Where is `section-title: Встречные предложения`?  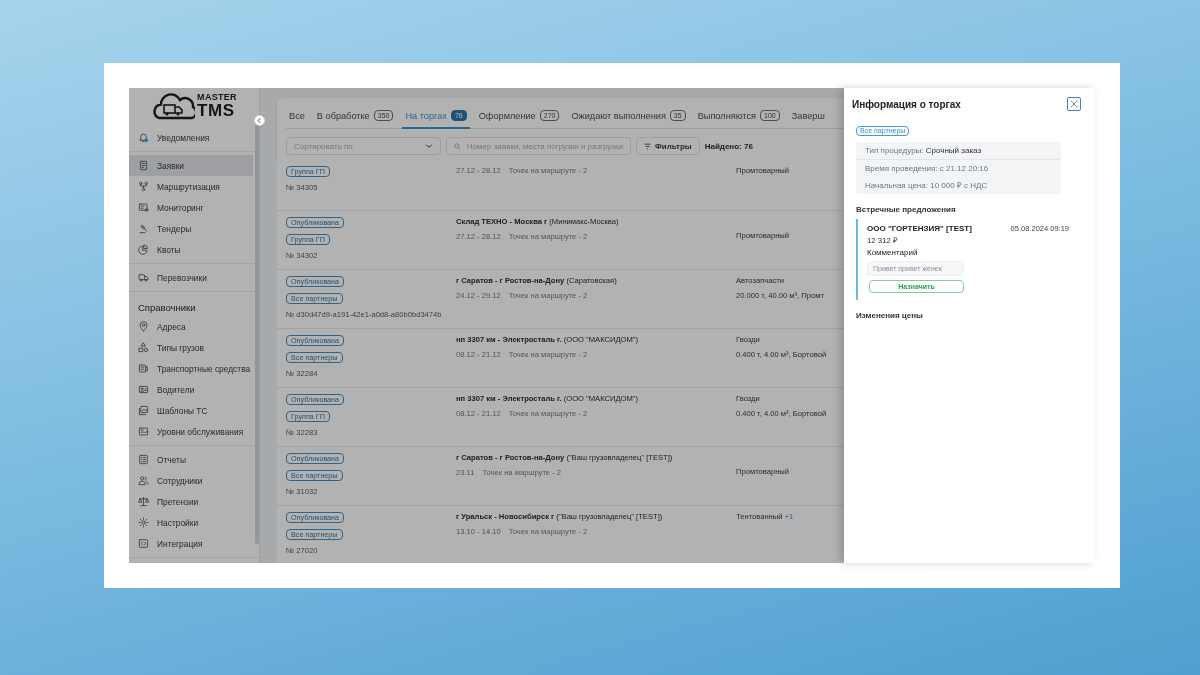
section-title: Встречные предложения is located at coordinates (906, 209).